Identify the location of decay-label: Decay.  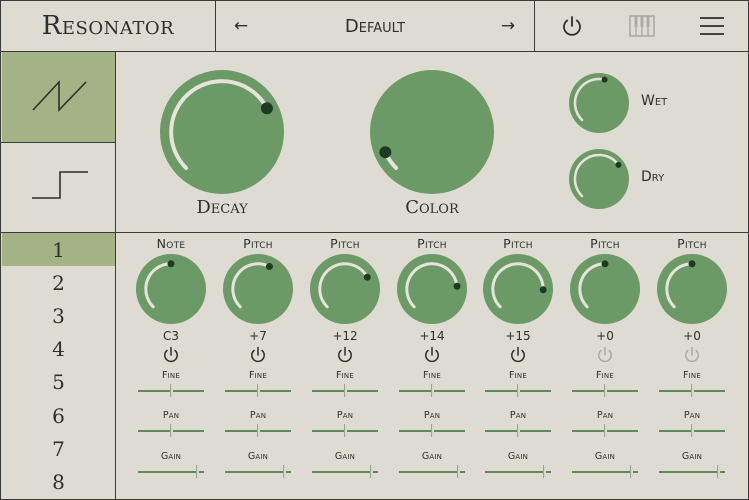
(222, 207).